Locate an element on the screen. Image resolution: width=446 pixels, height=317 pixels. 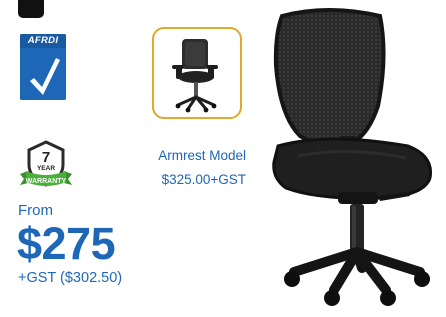
warranty-years: 7 is located at coordinates (46, 157).